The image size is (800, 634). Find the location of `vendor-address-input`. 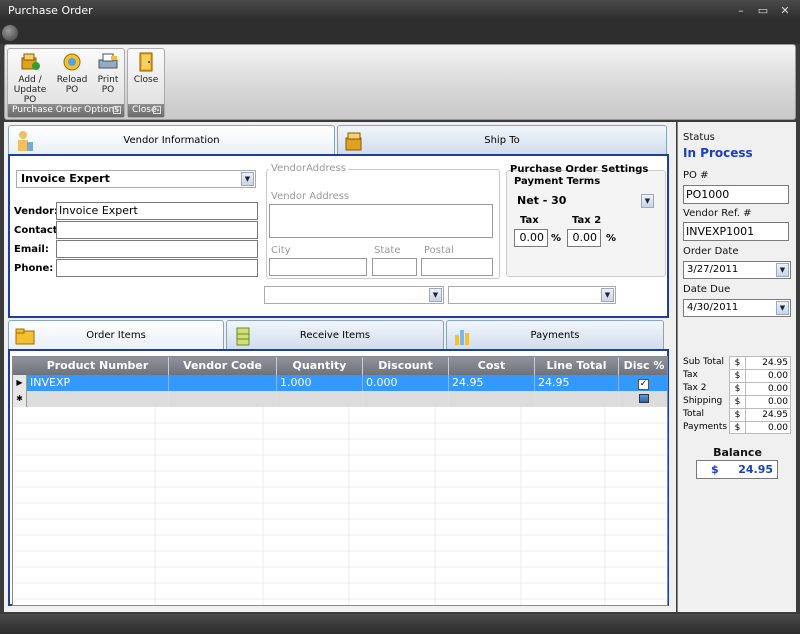

vendor-address-input is located at coordinates (381, 221).